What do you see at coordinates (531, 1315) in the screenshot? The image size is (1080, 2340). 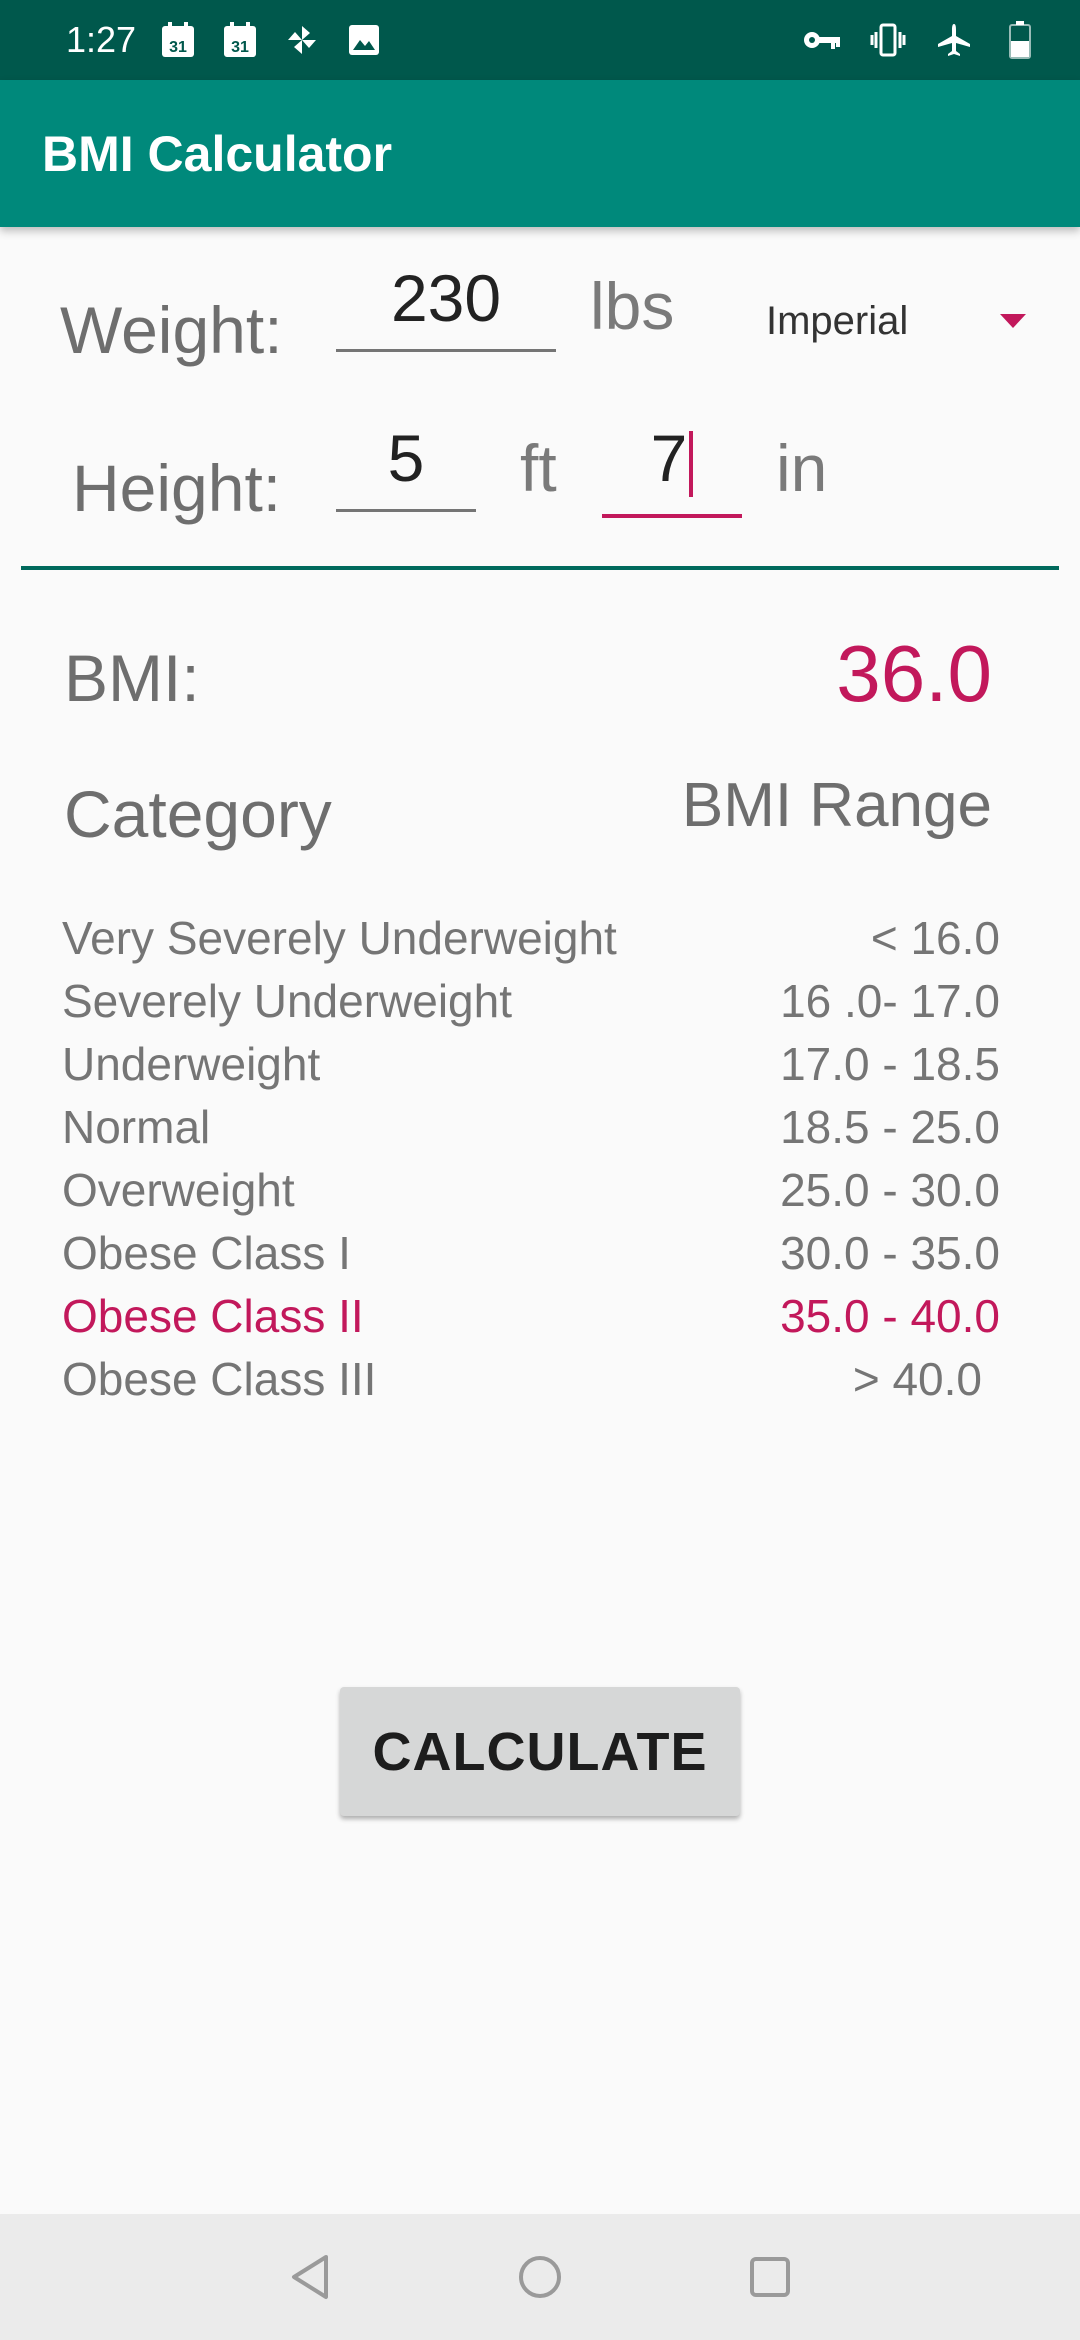 I see `table-row-highlighted: Obese Class II 35.0 - 40.0` at bounding box center [531, 1315].